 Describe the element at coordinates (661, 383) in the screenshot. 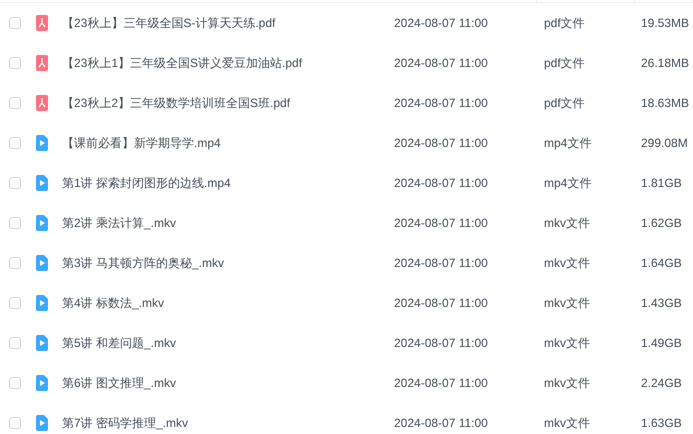

I see `file-size: 2.24GB` at that location.